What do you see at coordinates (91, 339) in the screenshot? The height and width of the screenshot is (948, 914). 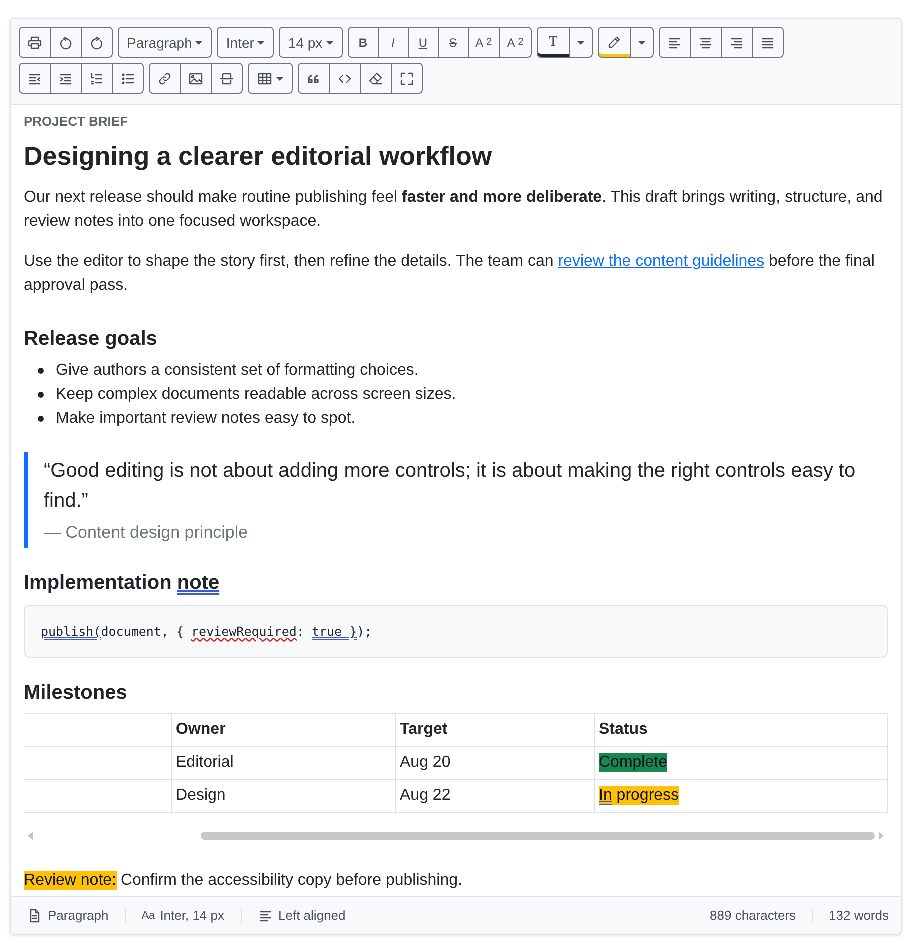 I see `section-heading: Release goals` at bounding box center [91, 339].